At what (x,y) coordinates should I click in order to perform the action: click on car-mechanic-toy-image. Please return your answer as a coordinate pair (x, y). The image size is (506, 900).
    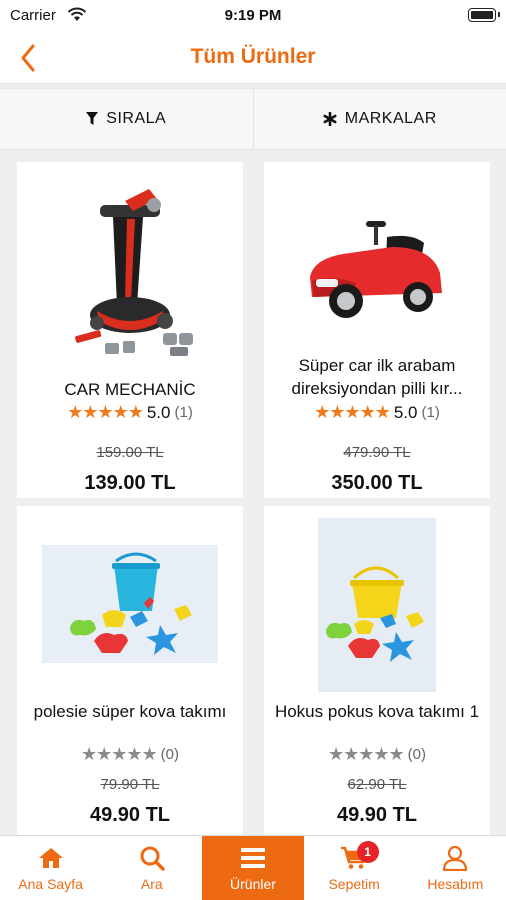
    Looking at the image, I should click on (130, 273).